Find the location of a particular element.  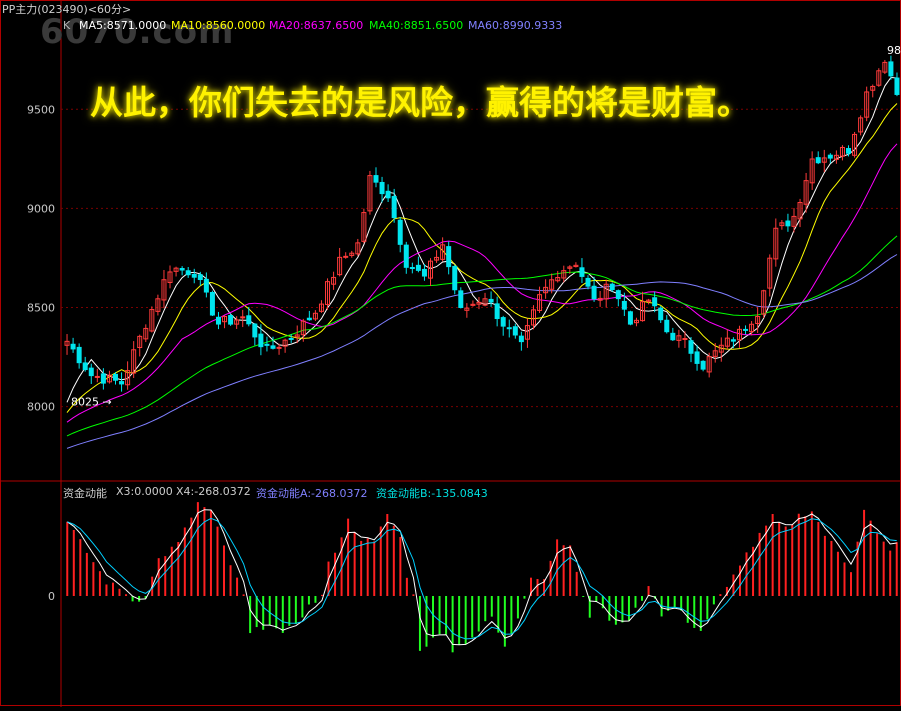

low-price-annotation: 8025 → is located at coordinates (91, 402).